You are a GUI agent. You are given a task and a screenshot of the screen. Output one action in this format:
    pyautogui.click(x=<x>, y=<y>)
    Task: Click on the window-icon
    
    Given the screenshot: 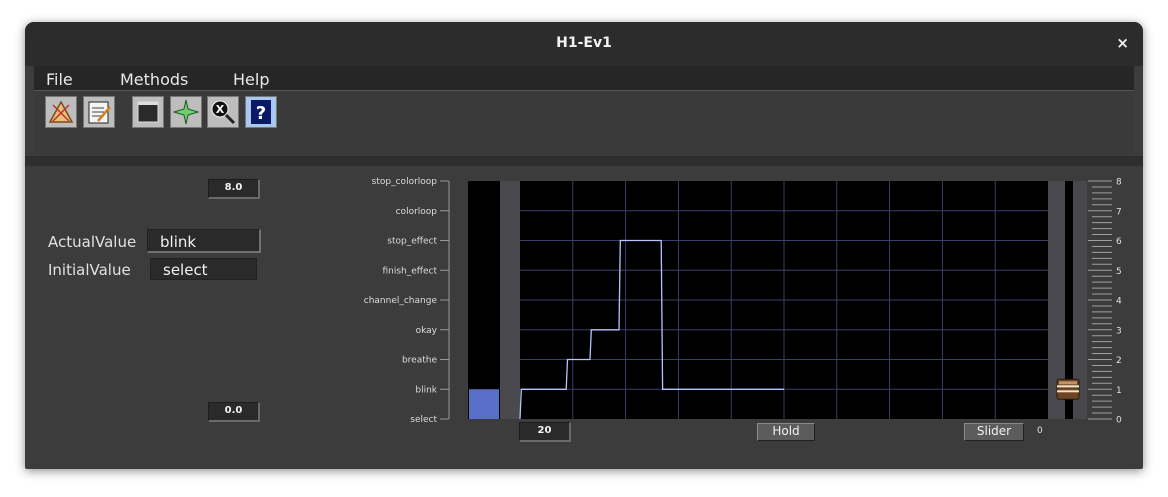 What is the action you would take?
    pyautogui.click(x=148, y=112)
    